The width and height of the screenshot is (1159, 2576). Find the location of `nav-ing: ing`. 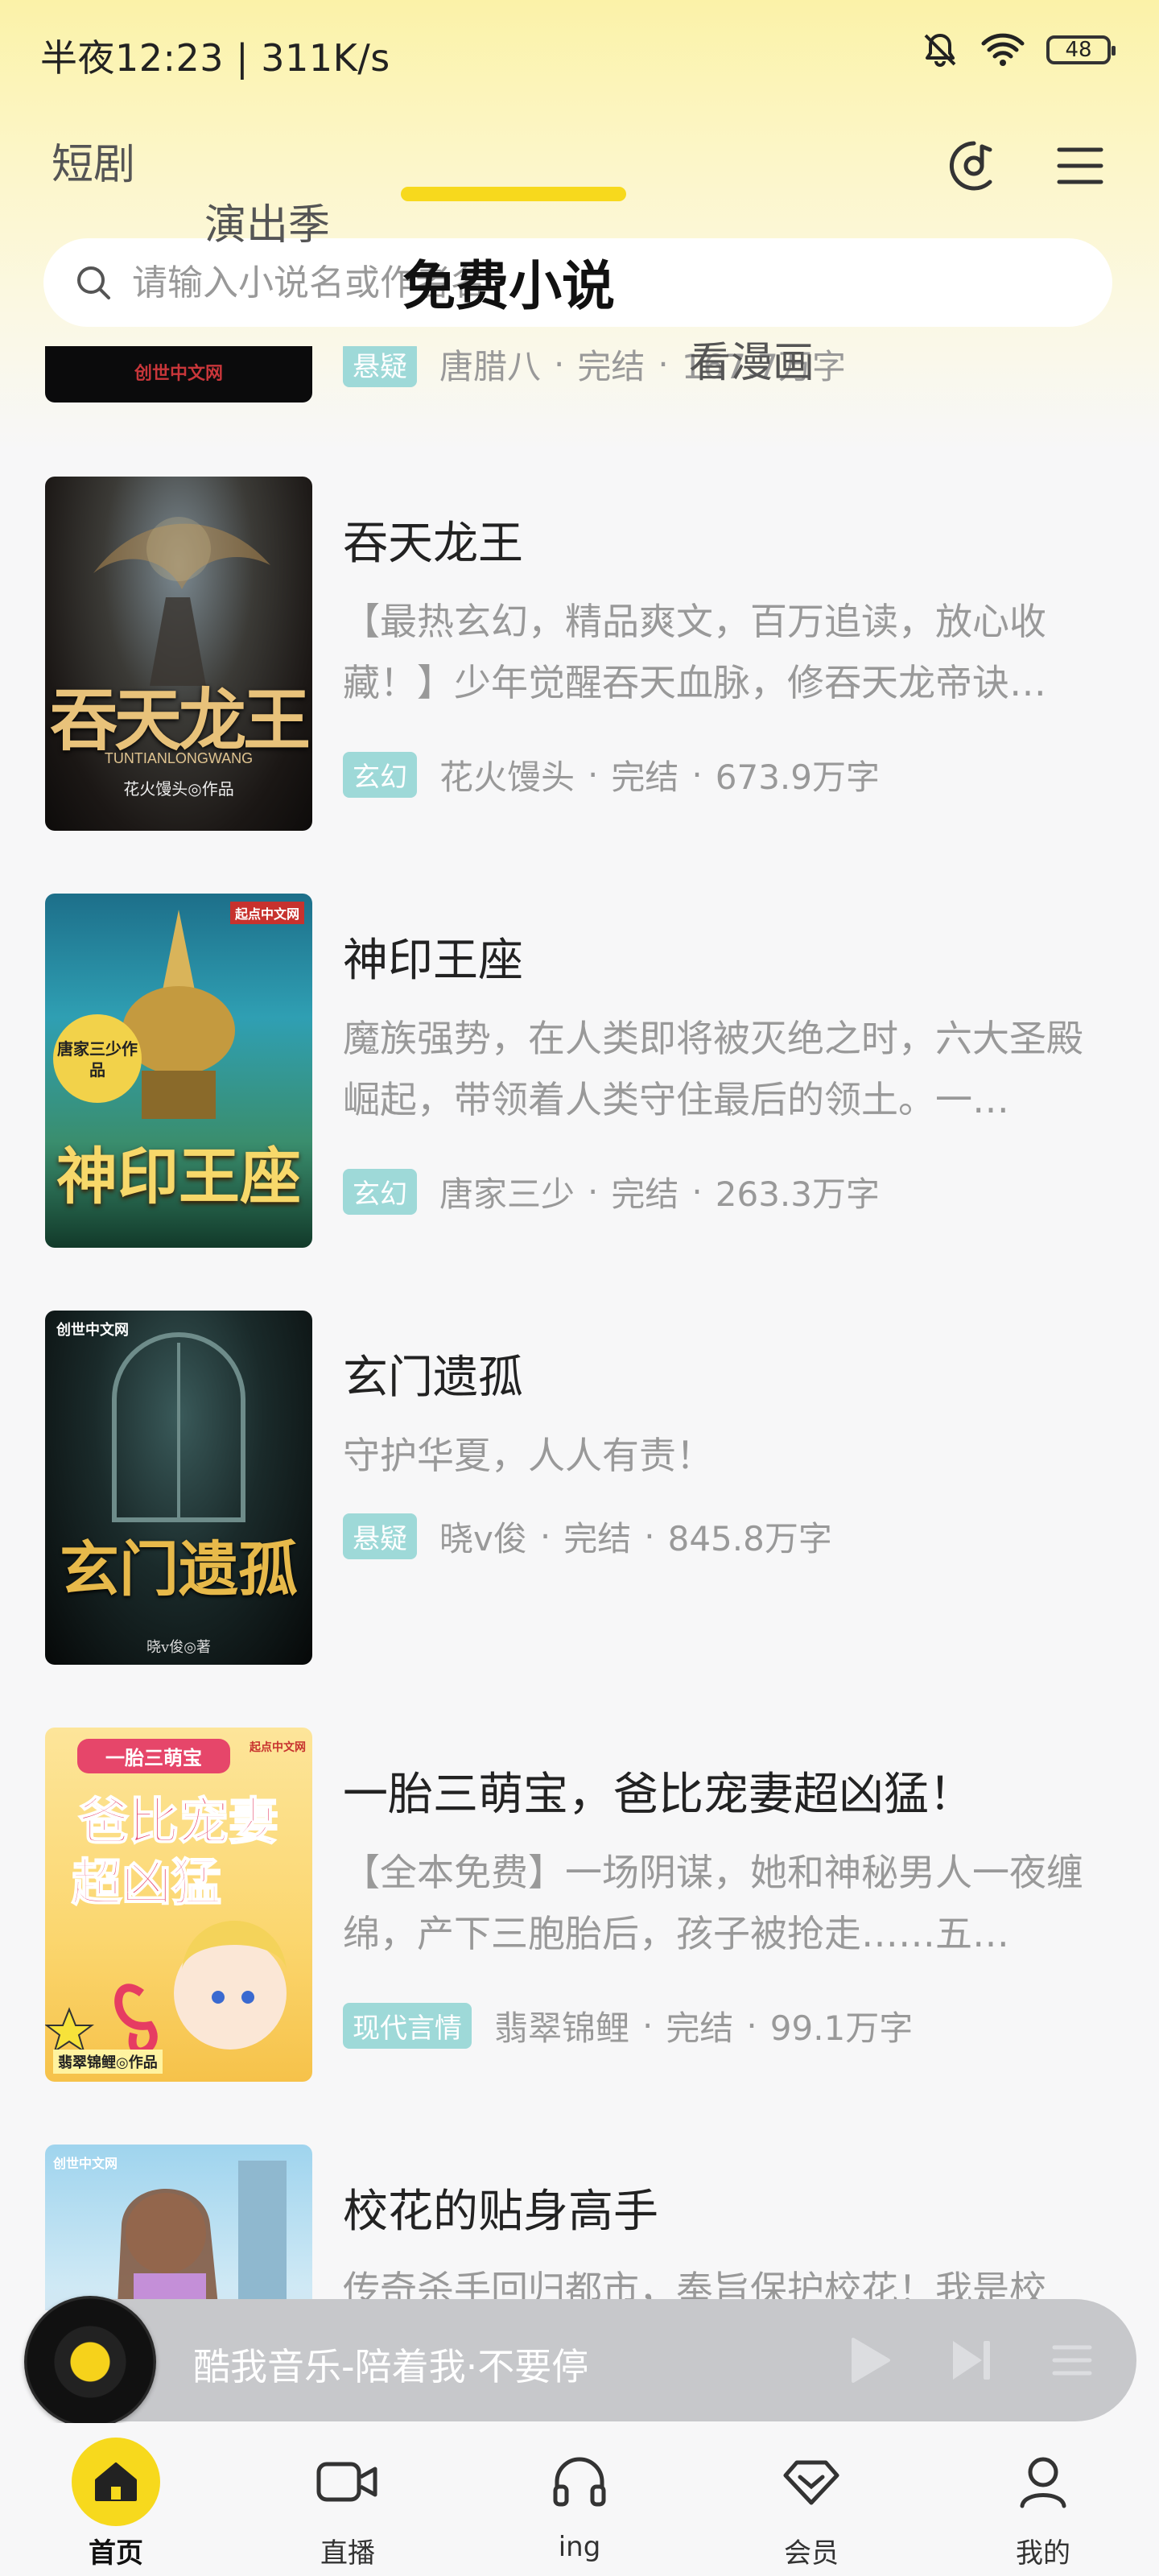

nav-ing: ing is located at coordinates (579, 2500).